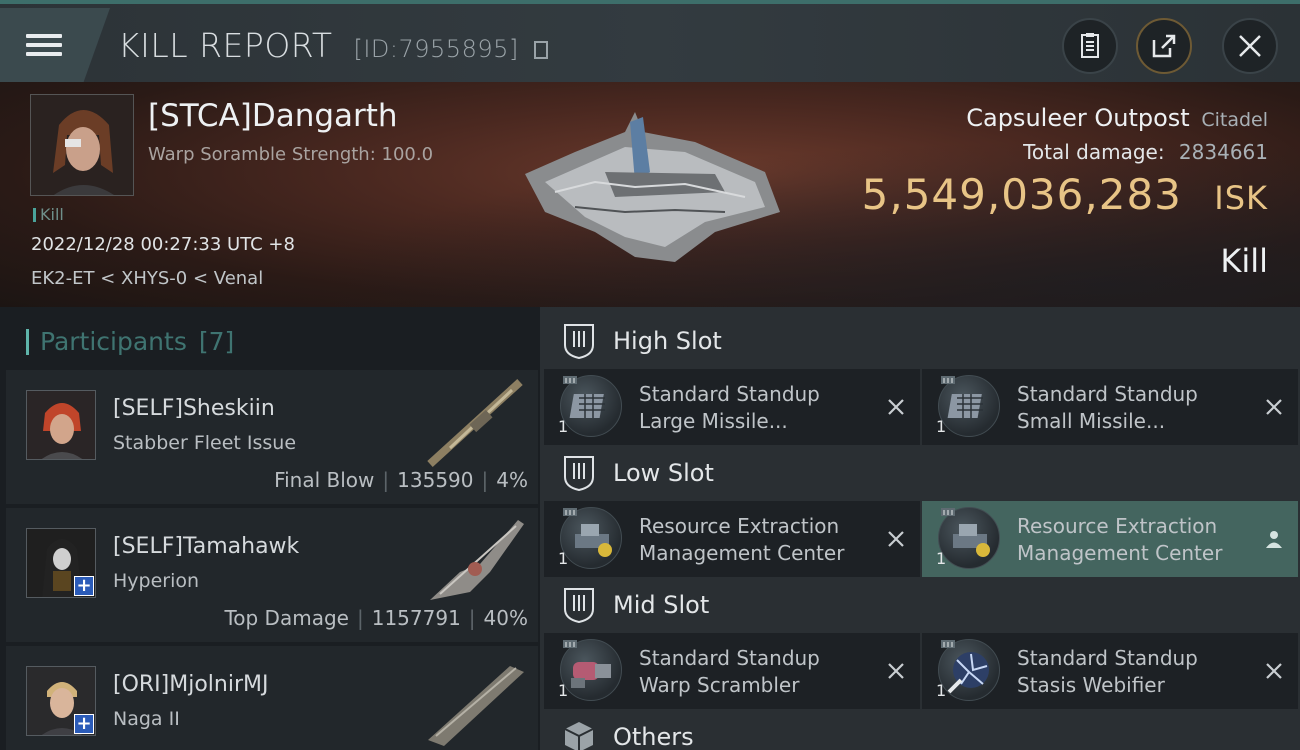 This screenshot has height=750, width=1300. I want to click on target-name-line: Capsuleer Outpost Citadel, so click(1117, 118).